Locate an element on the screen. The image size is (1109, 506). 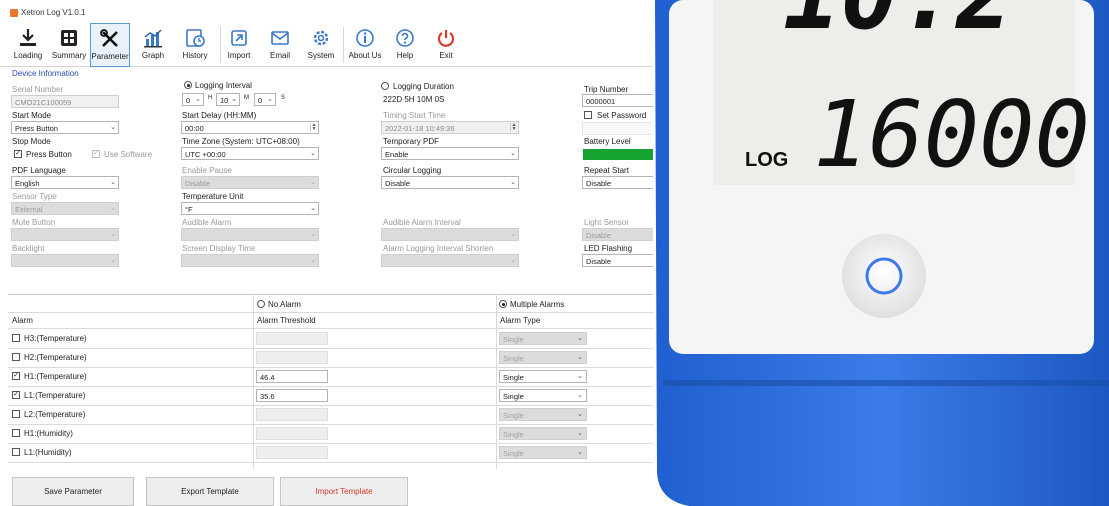
alarm-row-name: H3:(Temperature) is located at coordinates (55, 338).